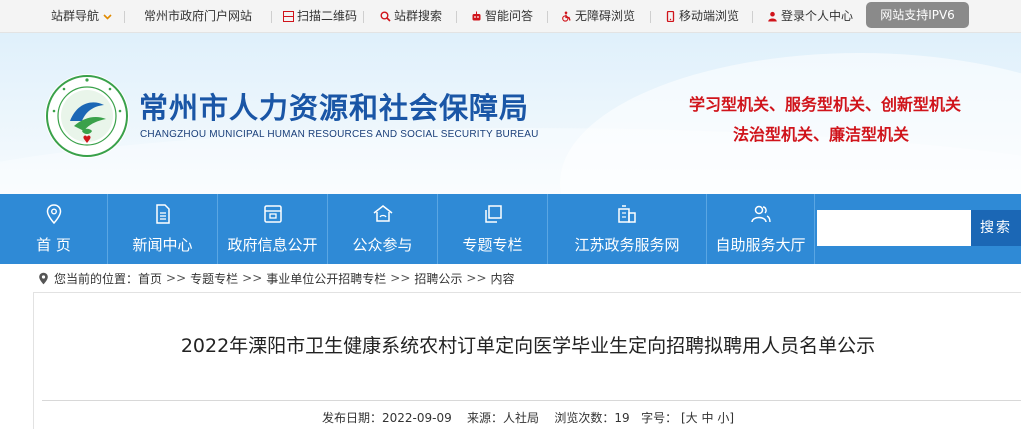  Describe the element at coordinates (598, 16) in the screenshot. I see `accessible-browse-link: 无障碍浏览` at that location.